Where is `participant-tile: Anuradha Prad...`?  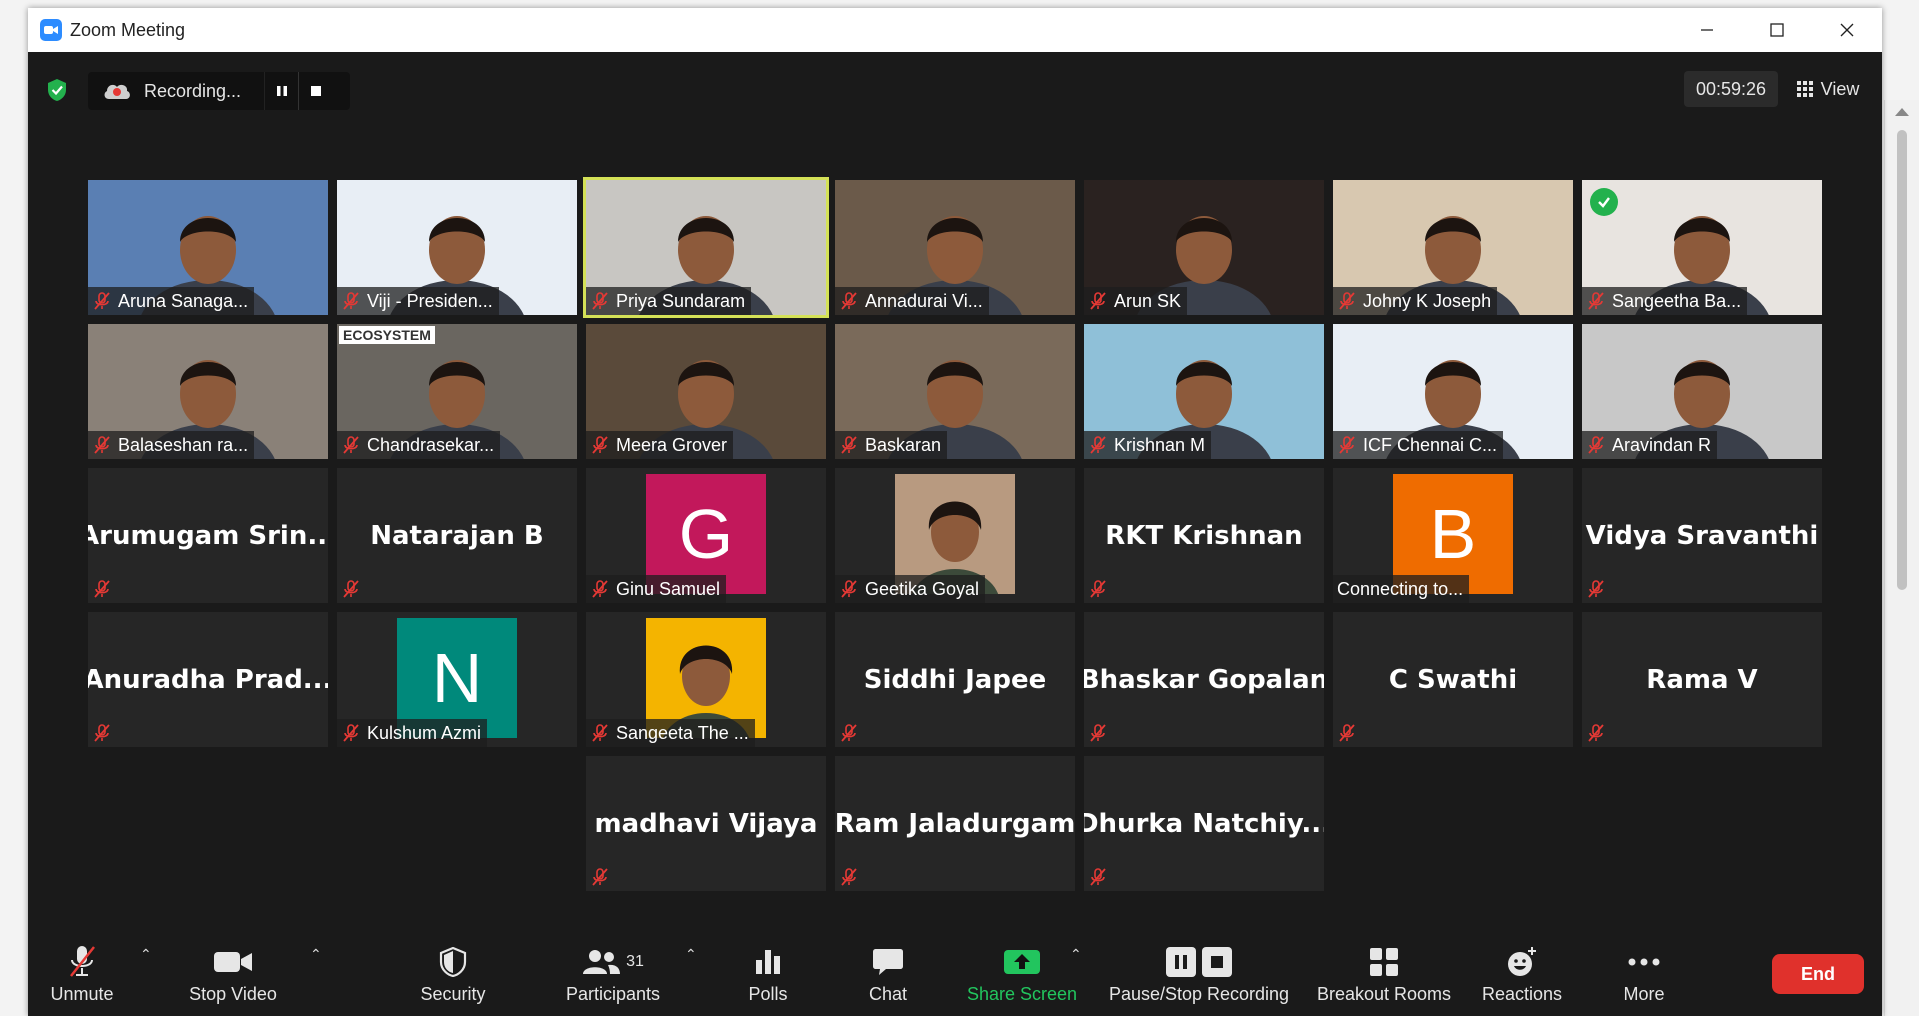
participant-tile: Anuradha Prad... is located at coordinates (208, 679).